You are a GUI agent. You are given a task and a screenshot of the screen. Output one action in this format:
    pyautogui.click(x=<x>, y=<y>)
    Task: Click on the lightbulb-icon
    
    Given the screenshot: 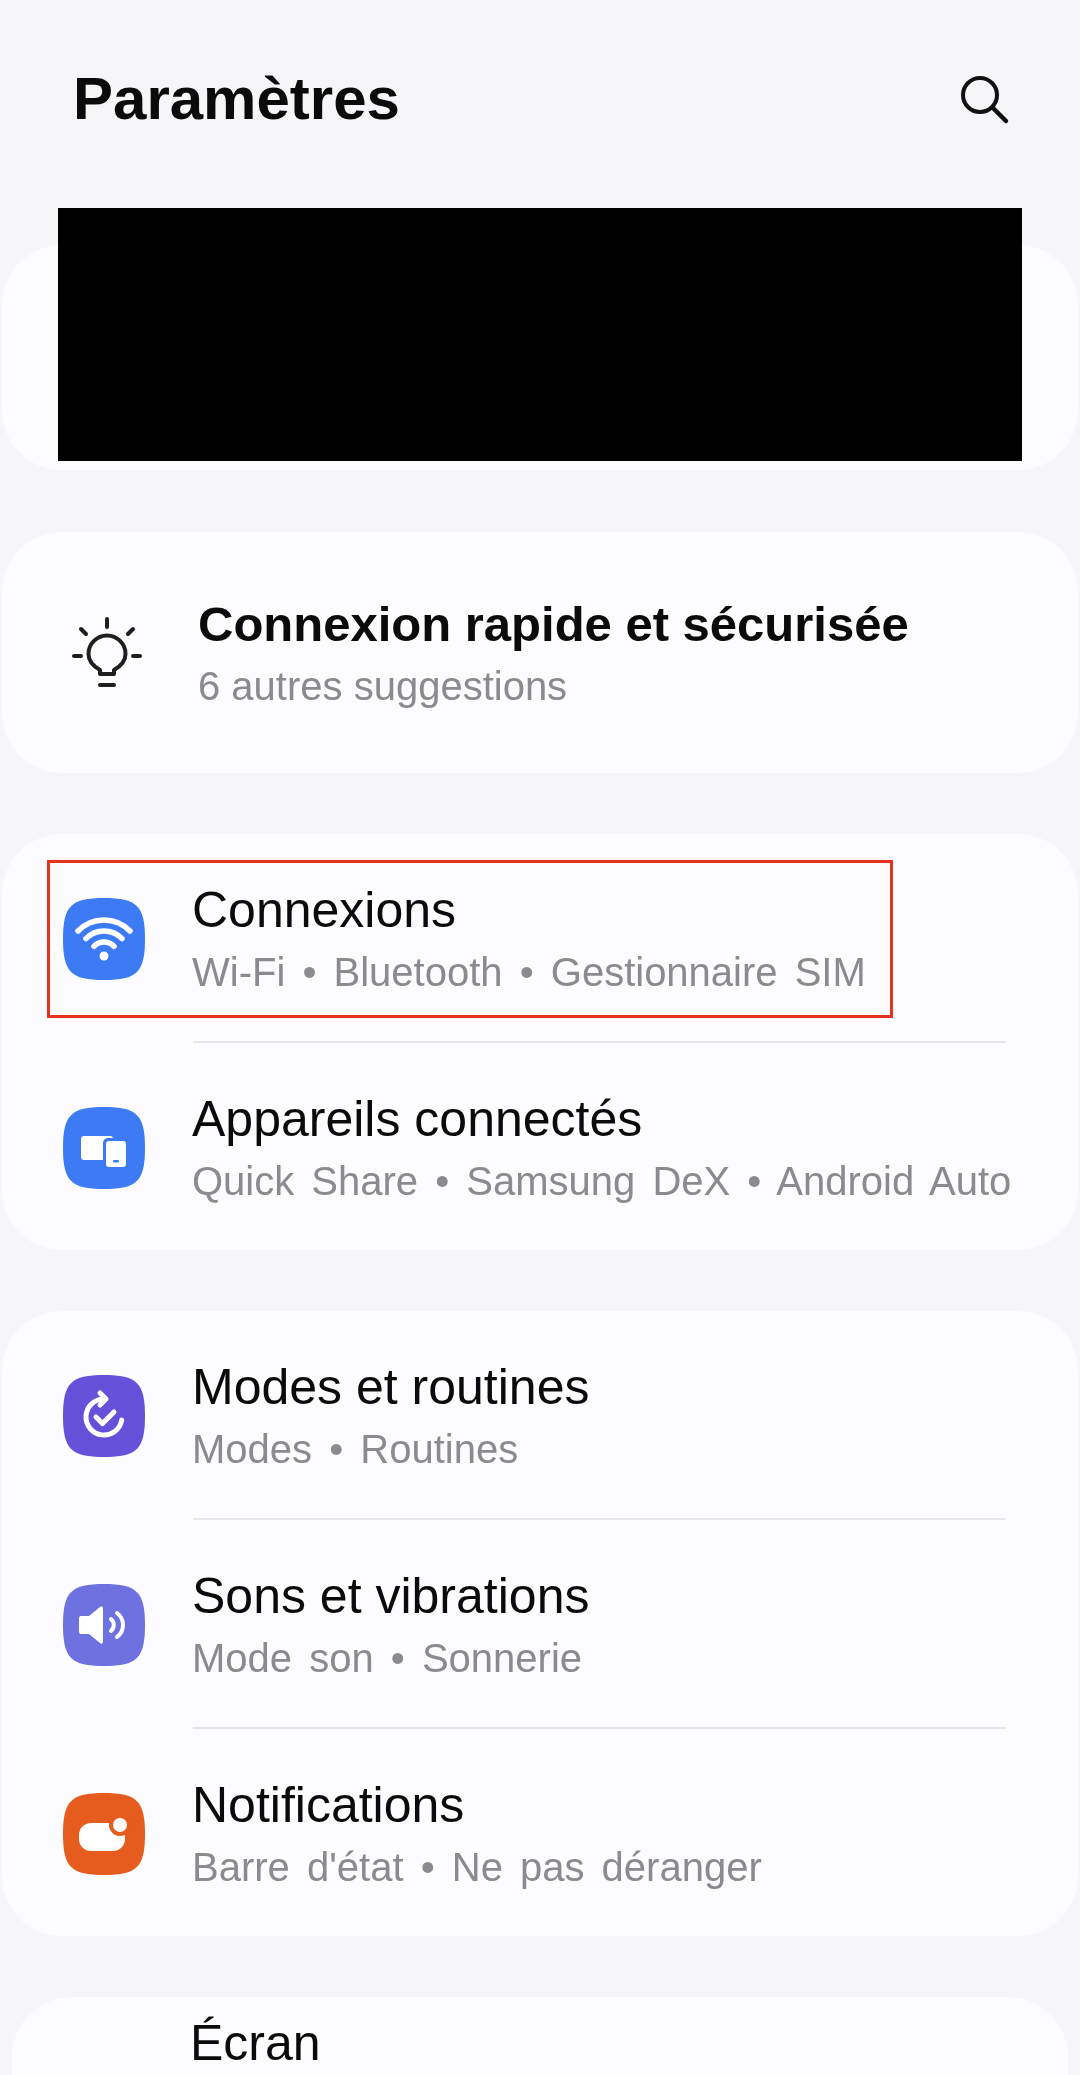 What is the action you would take?
    pyautogui.click(x=107, y=652)
    